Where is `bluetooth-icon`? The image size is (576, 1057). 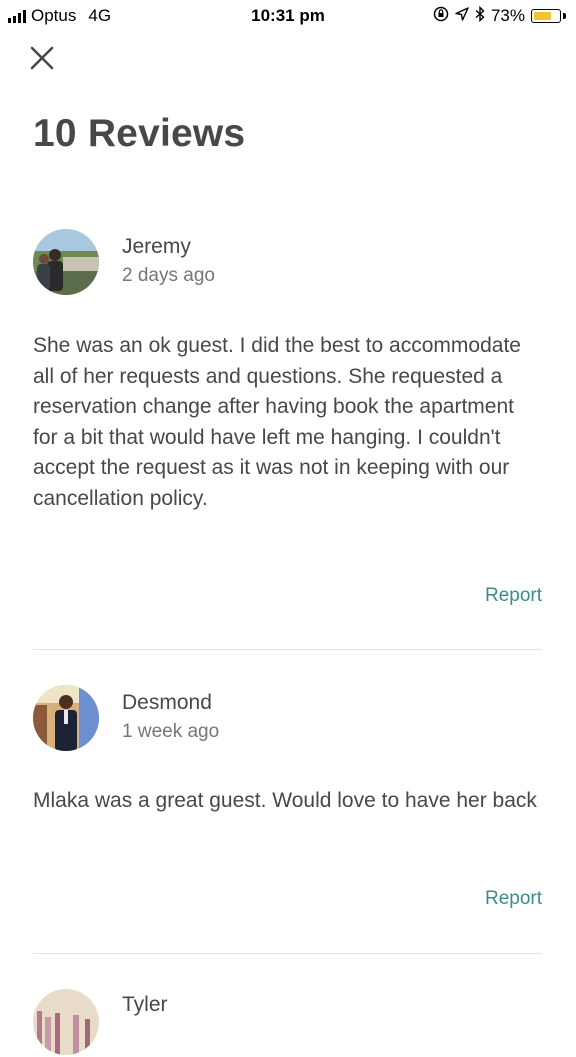
bluetooth-icon is located at coordinates (480, 15).